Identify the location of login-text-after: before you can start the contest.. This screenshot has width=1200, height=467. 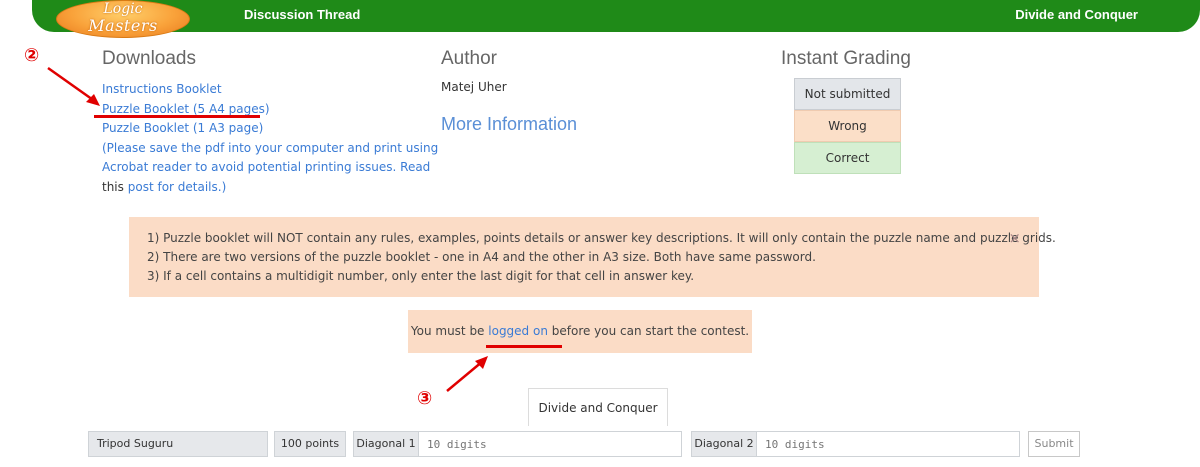
(648, 331).